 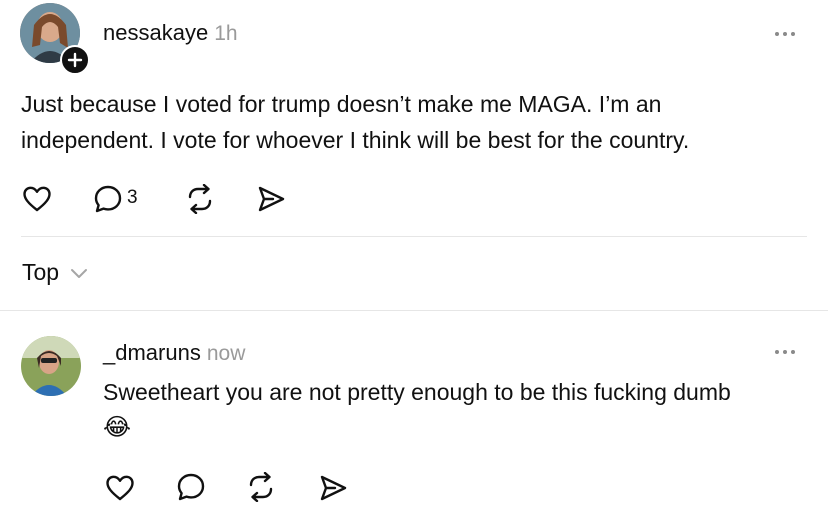 What do you see at coordinates (155, 32) in the screenshot?
I see `post-username: nessakaye` at bounding box center [155, 32].